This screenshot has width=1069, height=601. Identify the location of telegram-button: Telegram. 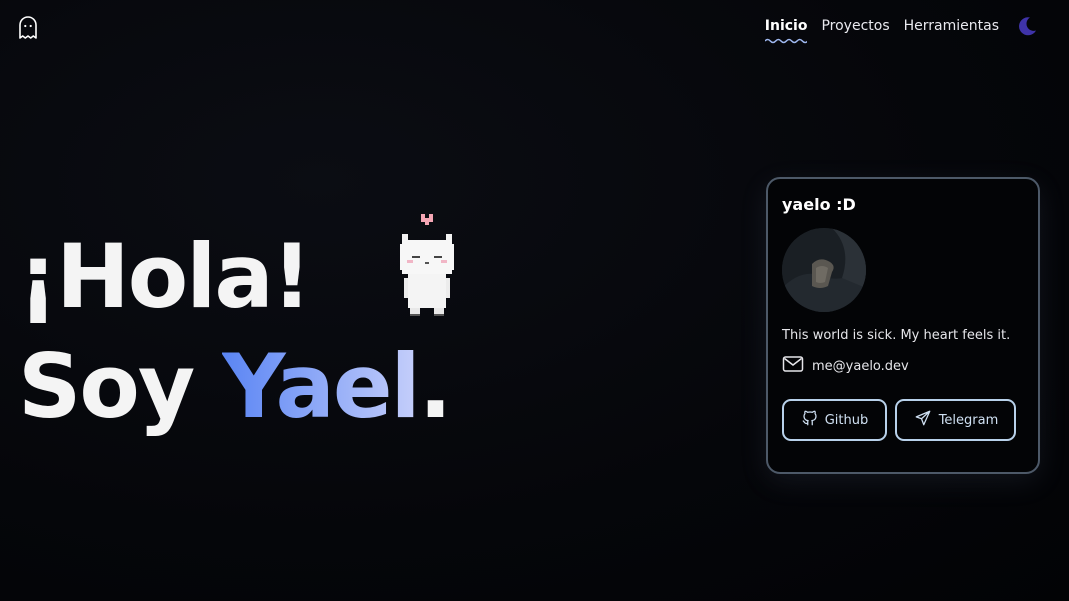
(955, 420).